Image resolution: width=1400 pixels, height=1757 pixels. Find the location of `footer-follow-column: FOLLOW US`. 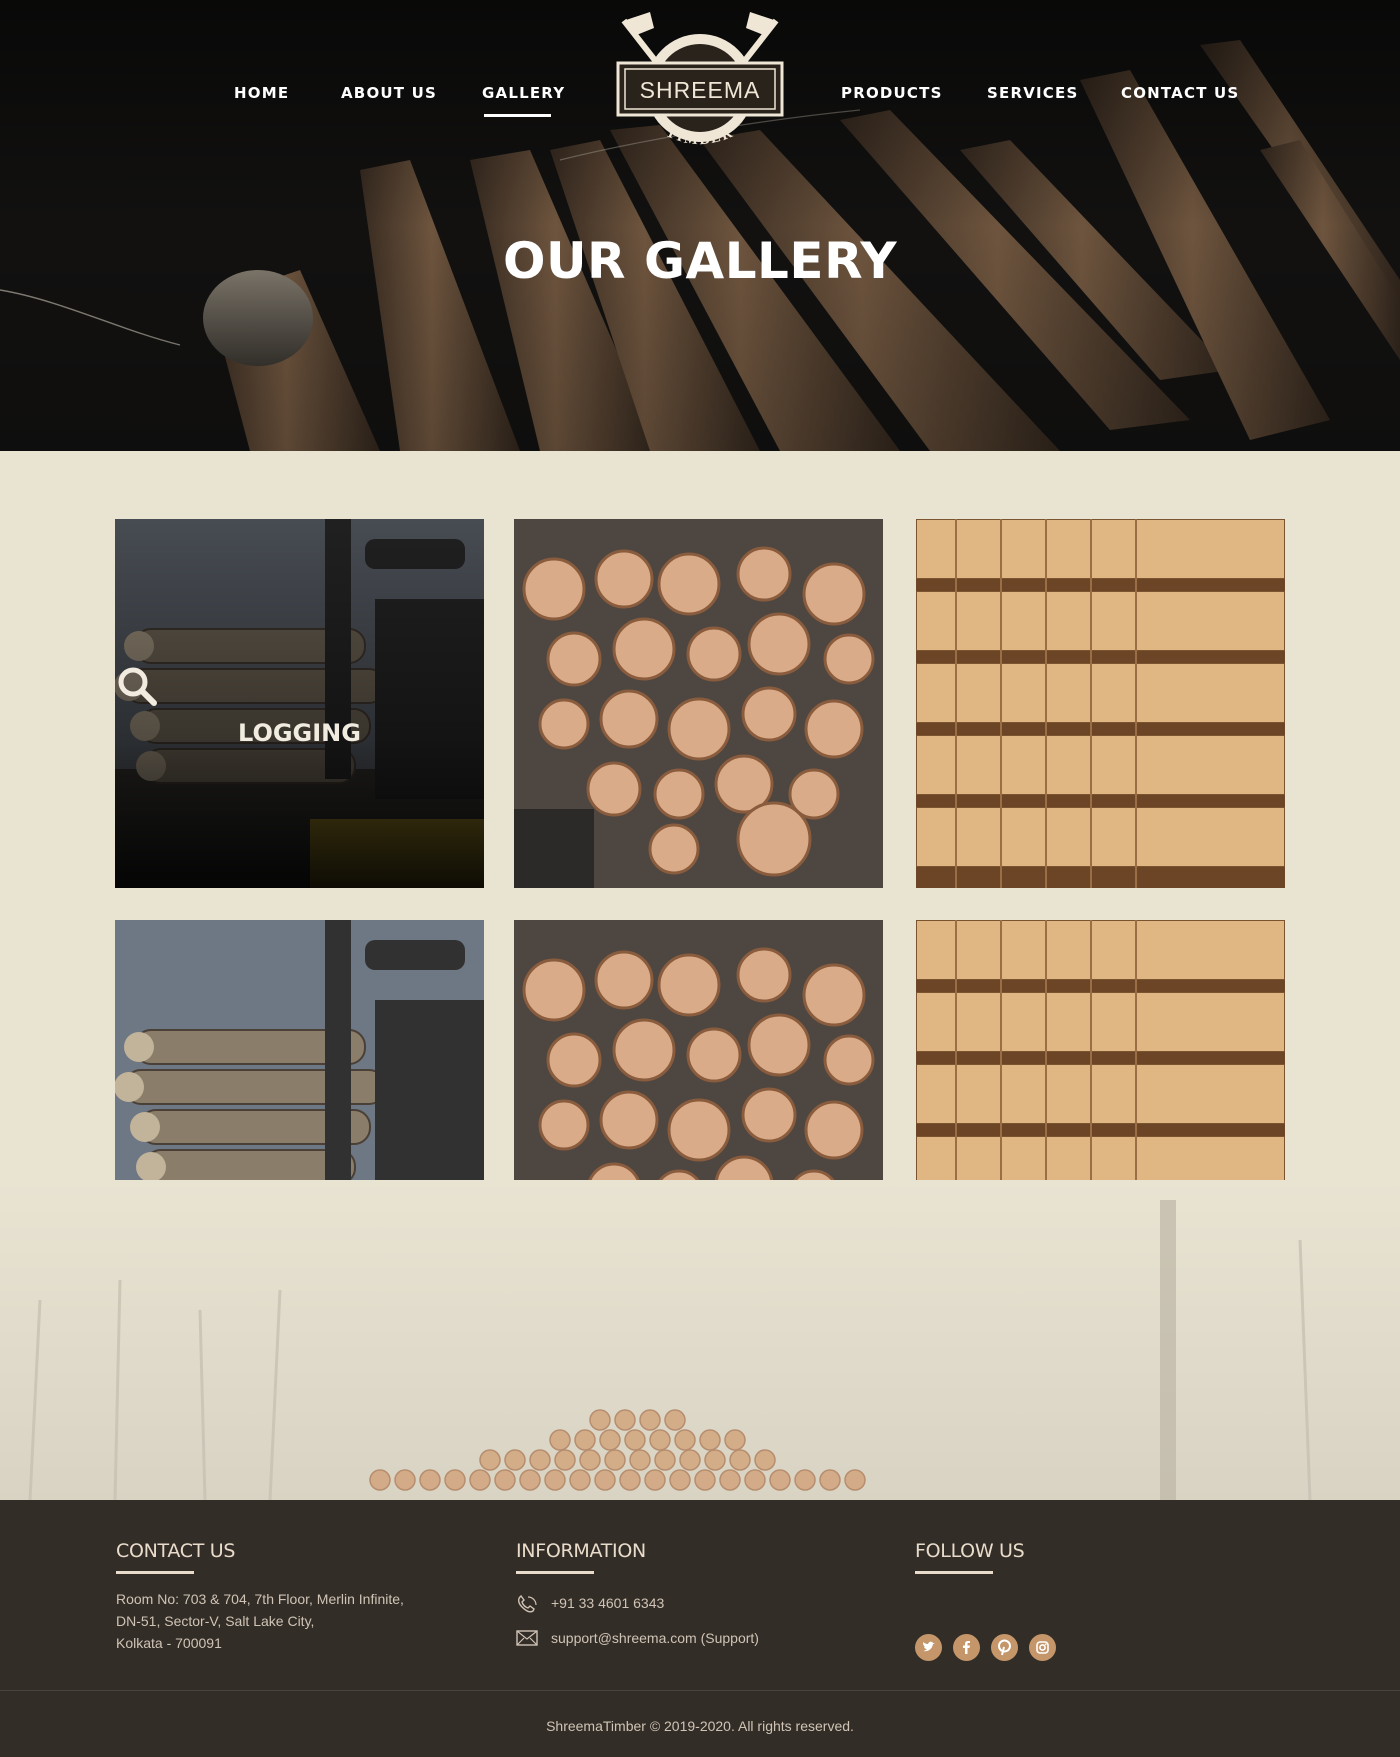

footer-follow-column: FOLLOW US is located at coordinates (1065, 1605).